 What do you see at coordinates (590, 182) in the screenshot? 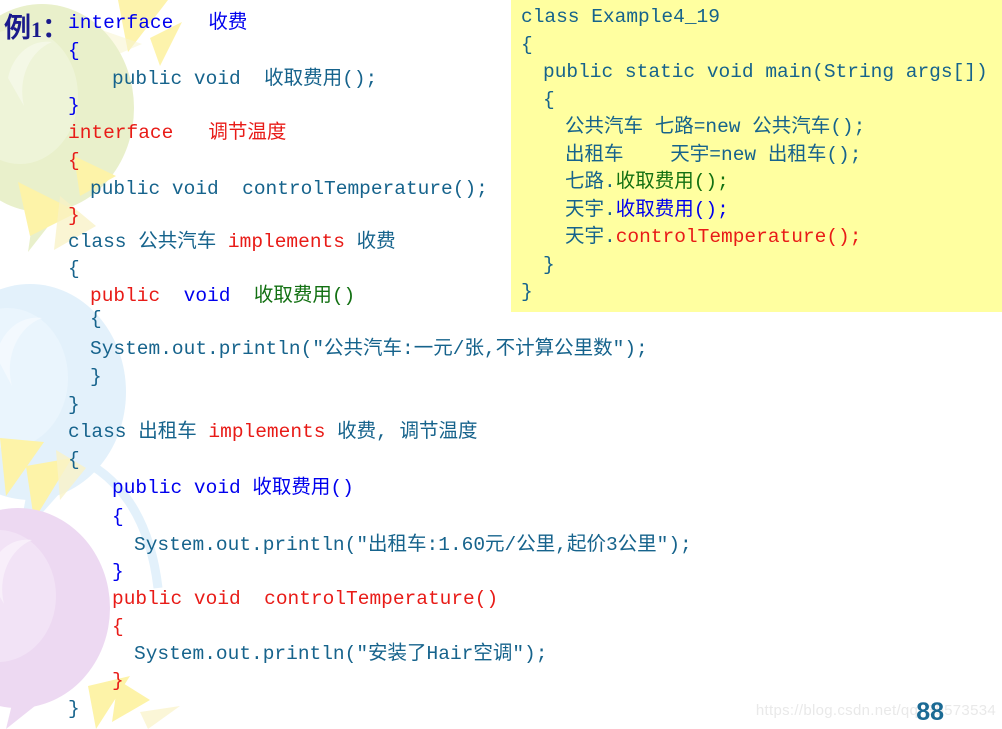
I see `code-token: 七路.` at bounding box center [590, 182].